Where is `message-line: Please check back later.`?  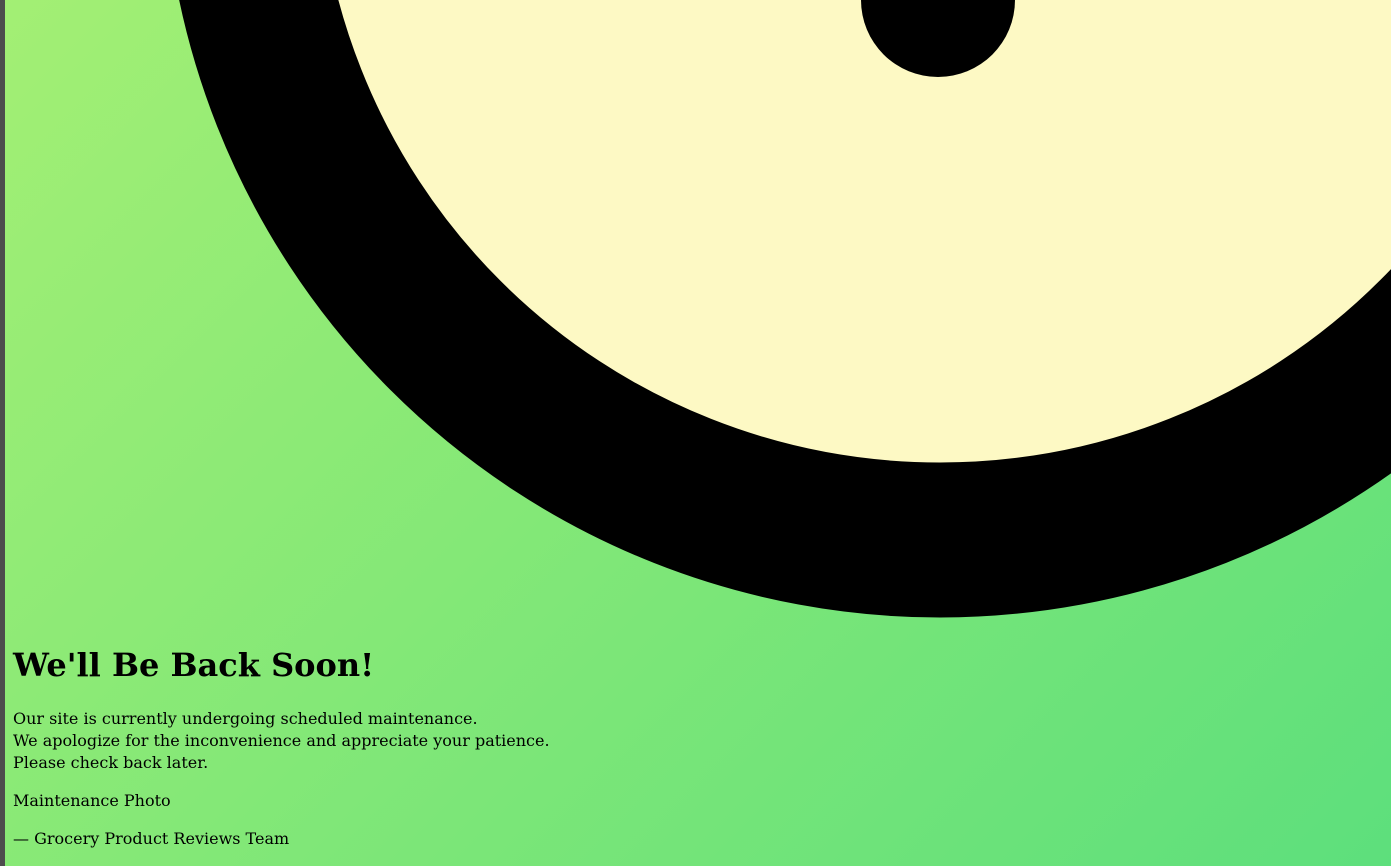
message-line: Please check back later. is located at coordinates (111, 762).